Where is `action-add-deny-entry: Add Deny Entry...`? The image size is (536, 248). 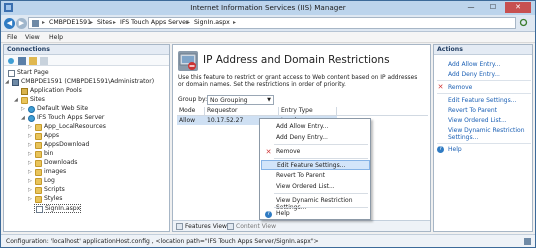
action-add-deny-entry: Add Deny Entry... is located at coordinates (474, 74).